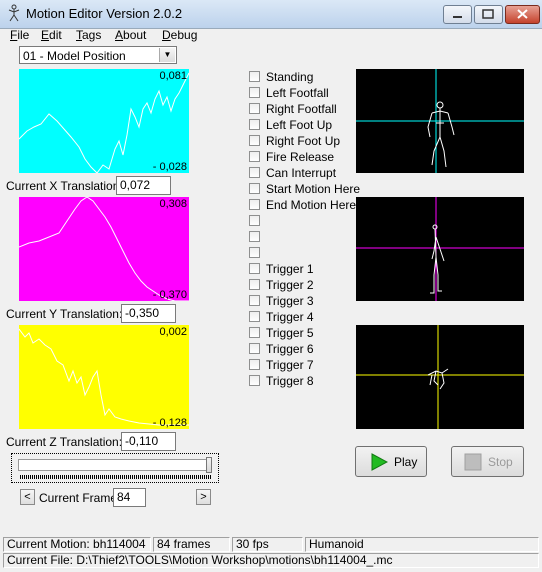  I want to click on frame-slider, so click(115, 468).